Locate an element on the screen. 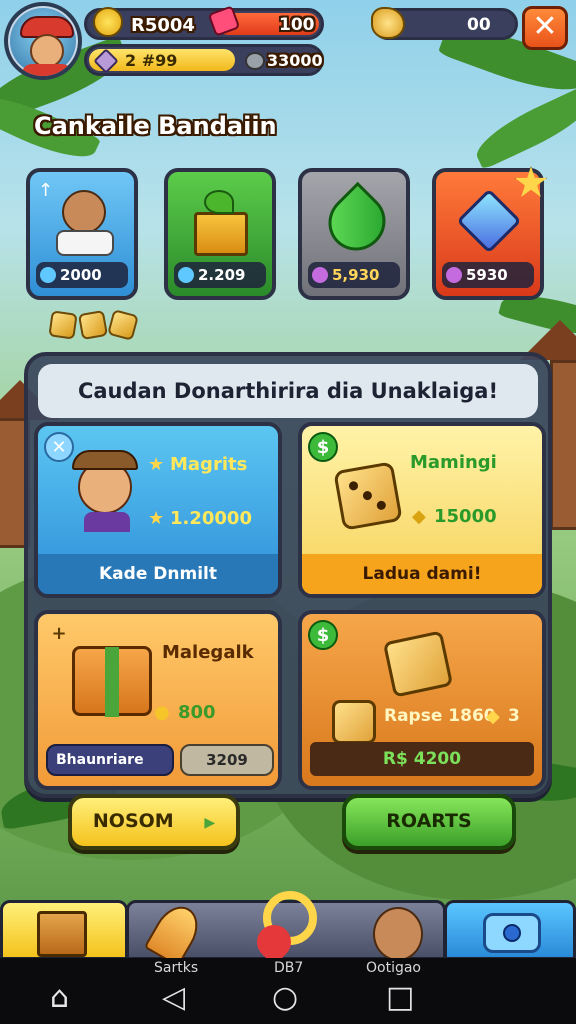  recents-icon: □ is located at coordinates (400, 997).